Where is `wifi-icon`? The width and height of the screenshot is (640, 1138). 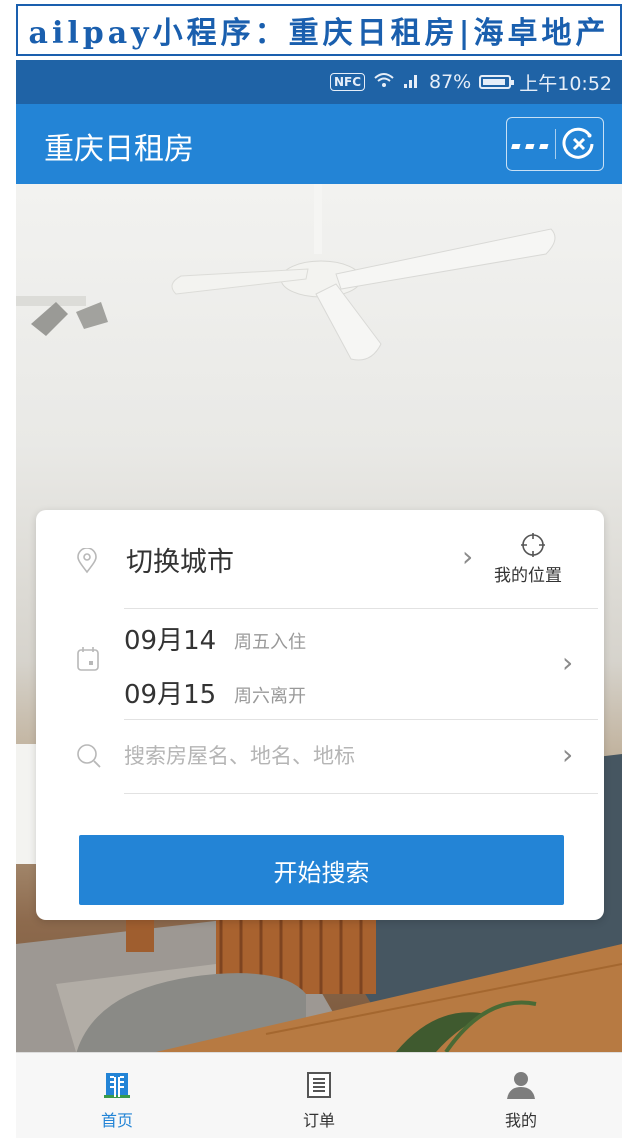
wifi-icon is located at coordinates (384, 82).